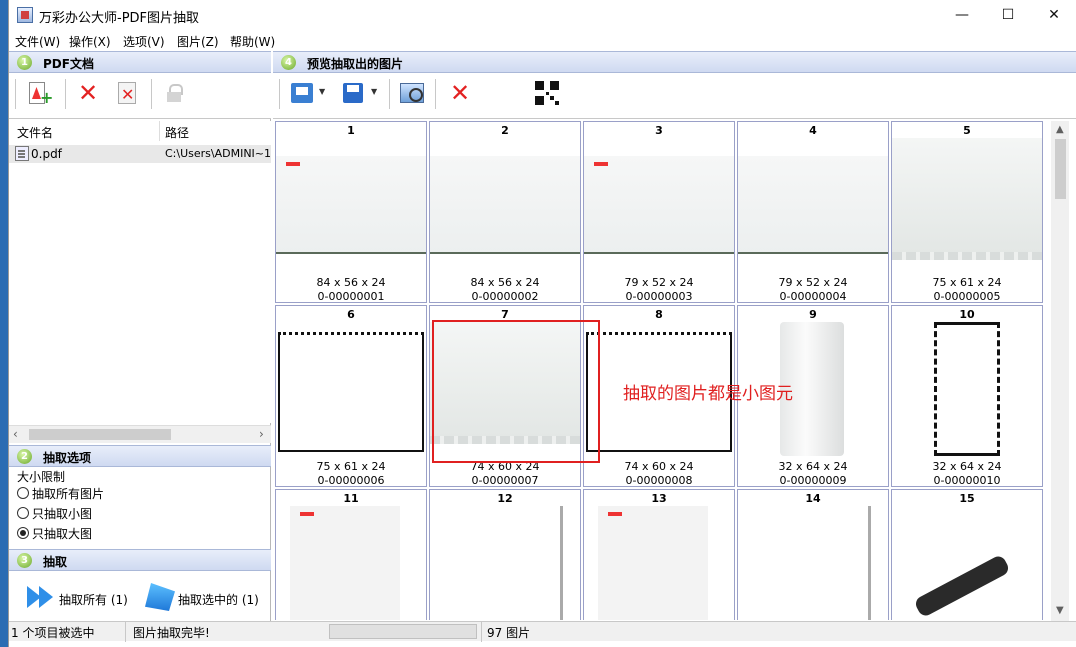  What do you see at coordinates (68, 494) in the screenshot?
I see `radio-label: 抽取所有图片` at bounding box center [68, 494].